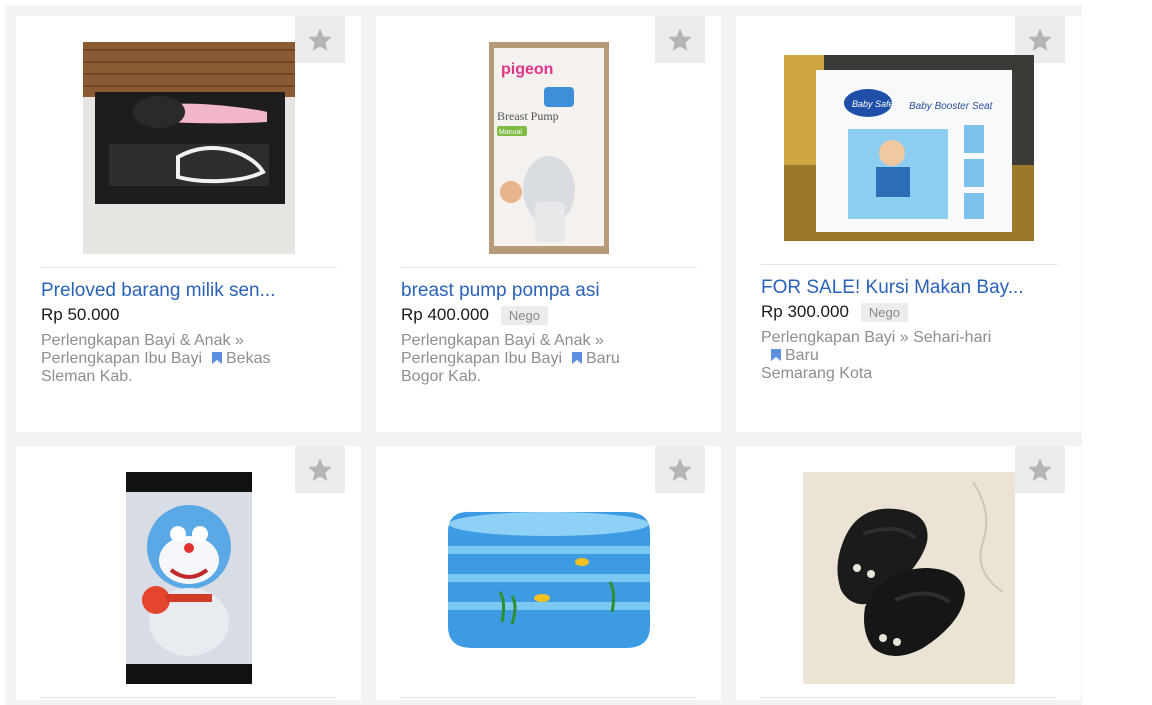 This screenshot has width=1152, height=705. Describe the element at coordinates (80, 314) in the screenshot. I see `listing-price: Rp 50.000` at that location.